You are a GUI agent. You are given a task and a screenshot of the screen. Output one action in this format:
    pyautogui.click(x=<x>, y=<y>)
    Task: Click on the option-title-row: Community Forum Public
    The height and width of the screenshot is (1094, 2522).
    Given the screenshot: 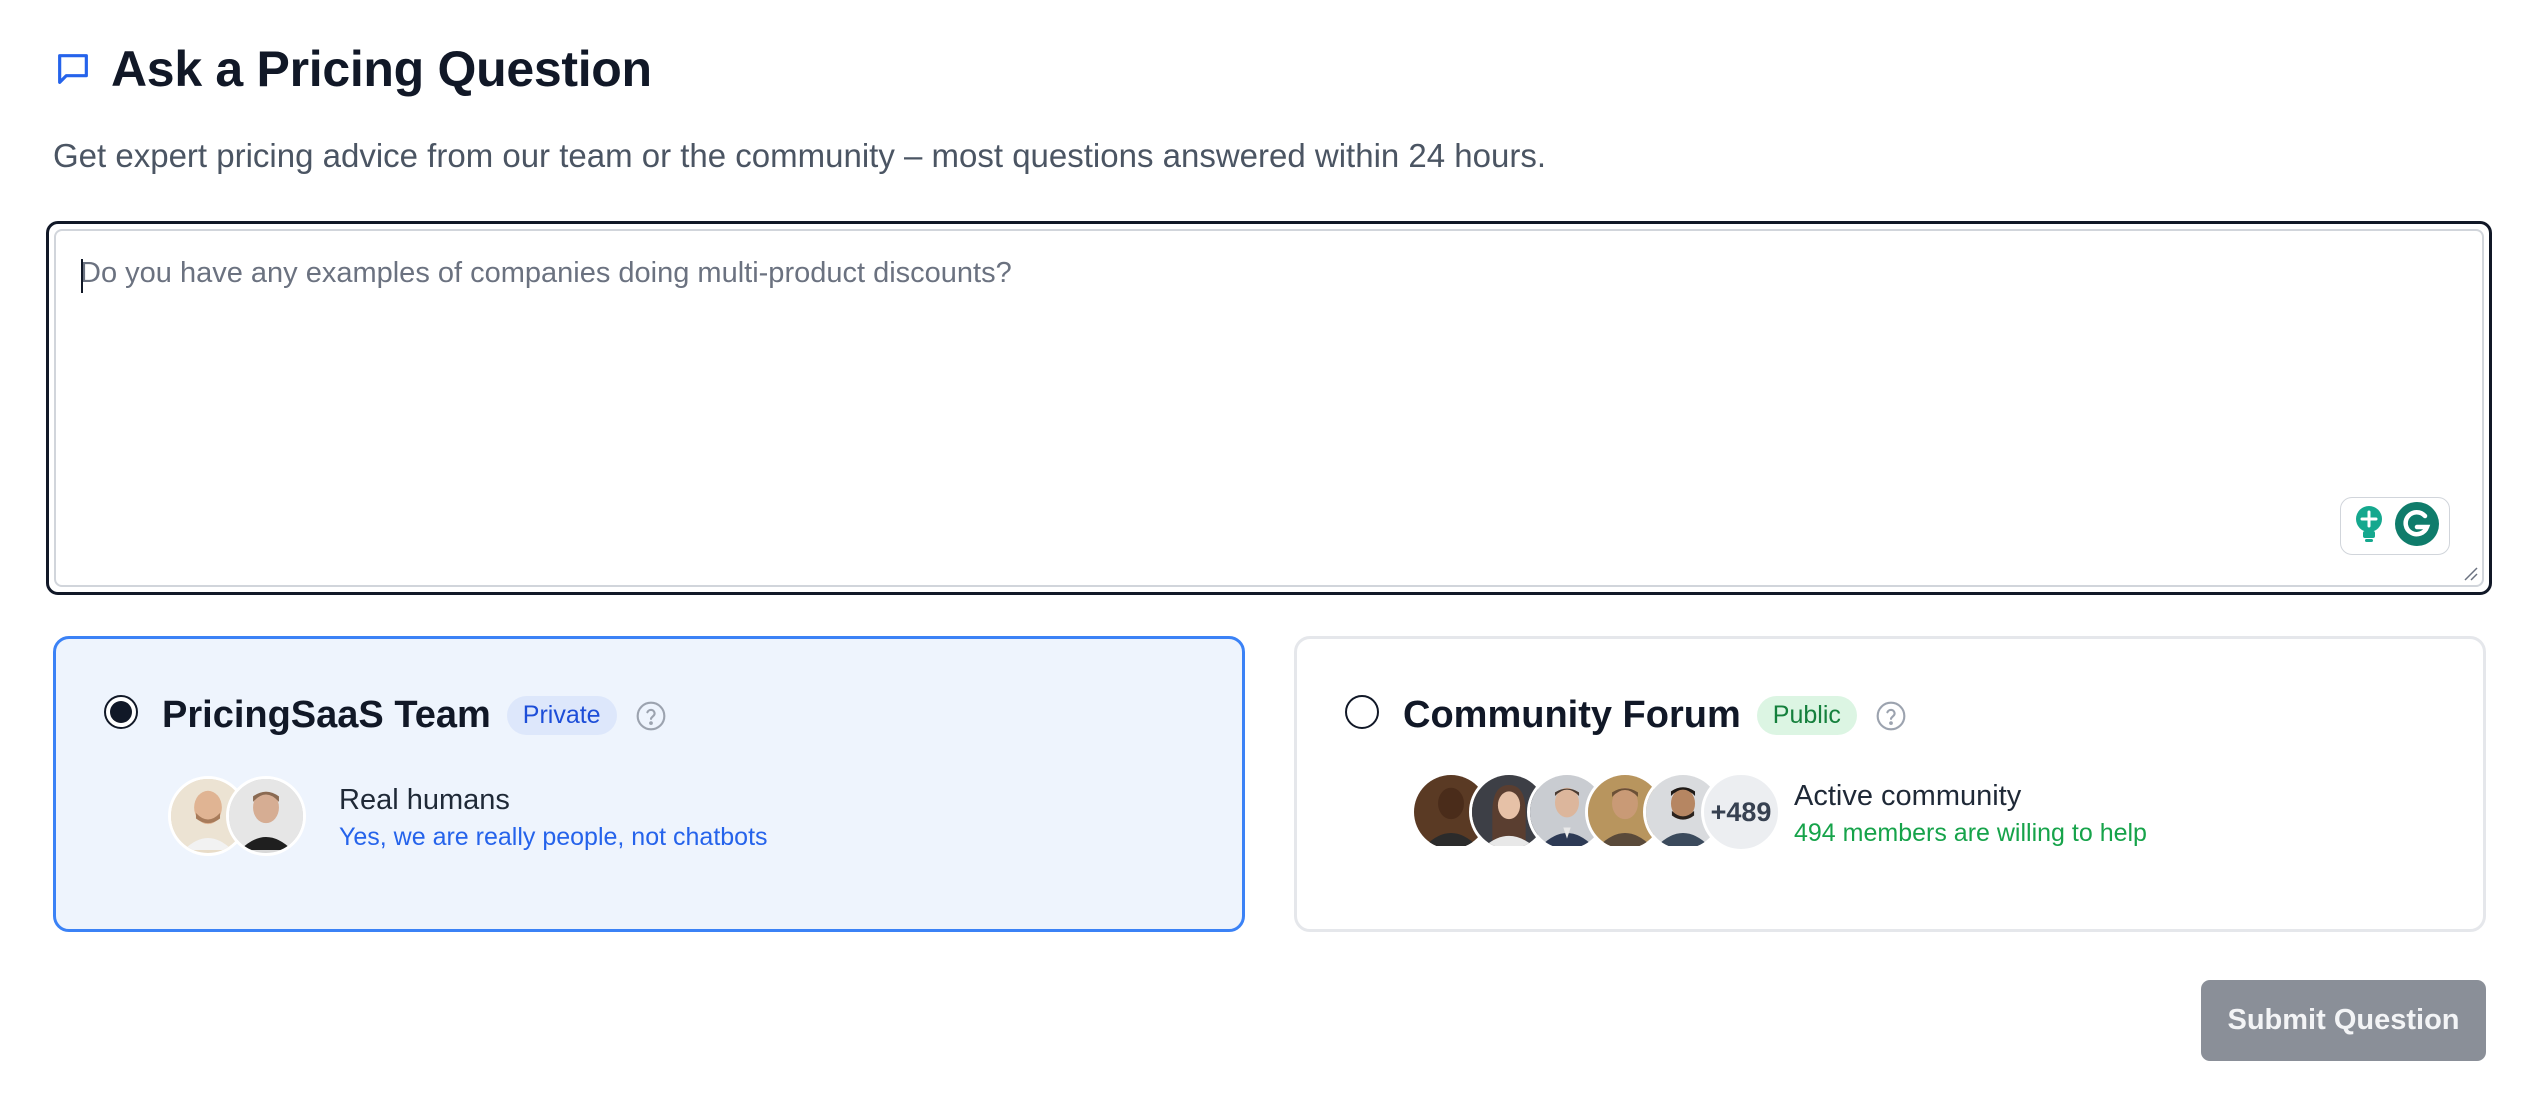 What is the action you would take?
    pyautogui.click(x=1655, y=715)
    